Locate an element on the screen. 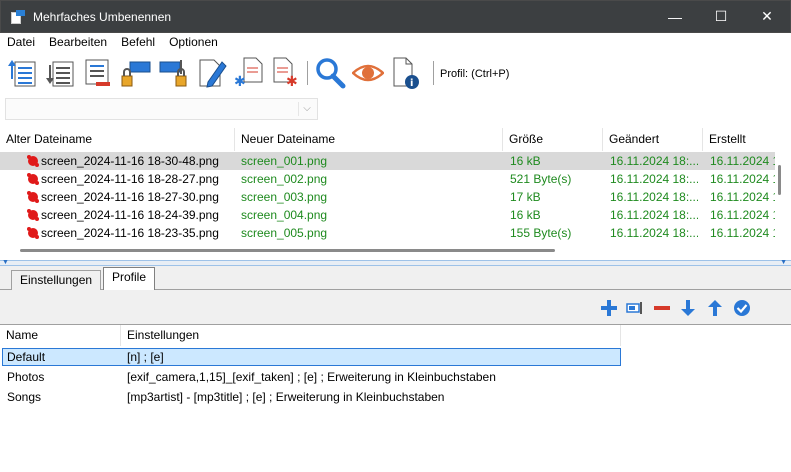 Image resolution: width=791 pixels, height=472 pixels. add-profile-button is located at coordinates (609, 308).